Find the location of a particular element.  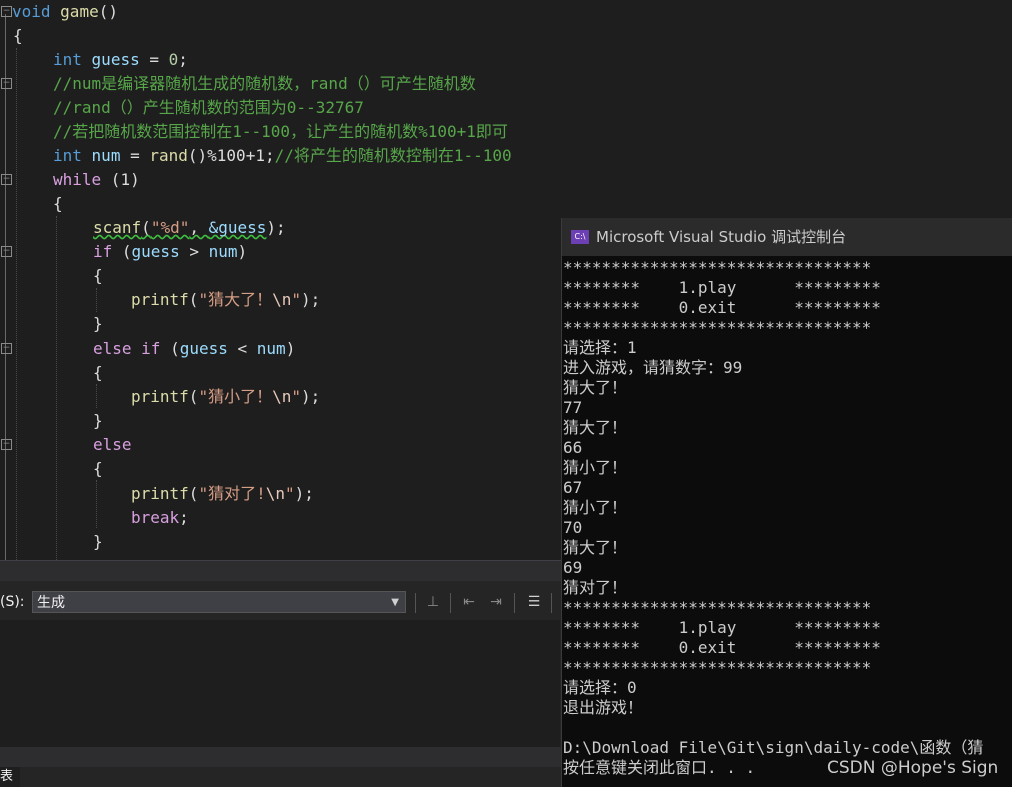

console-line: 69 is located at coordinates (573, 567).